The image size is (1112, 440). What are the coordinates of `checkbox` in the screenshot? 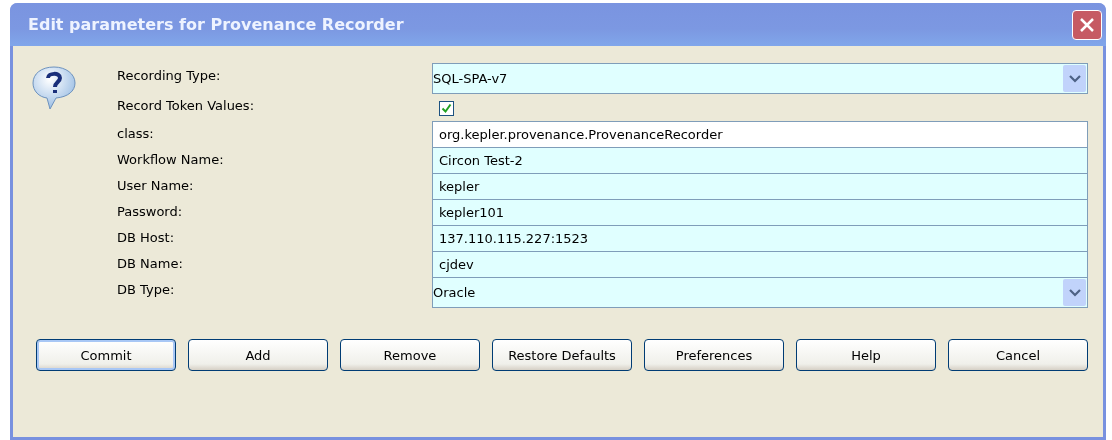 It's located at (446, 108).